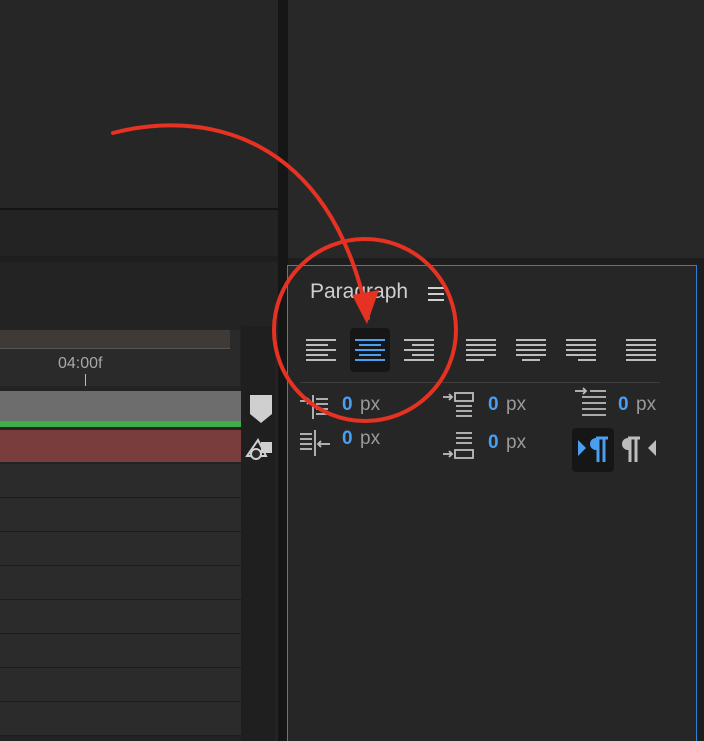 The image size is (704, 741). I want to click on panel-divider, so click(139, 209).